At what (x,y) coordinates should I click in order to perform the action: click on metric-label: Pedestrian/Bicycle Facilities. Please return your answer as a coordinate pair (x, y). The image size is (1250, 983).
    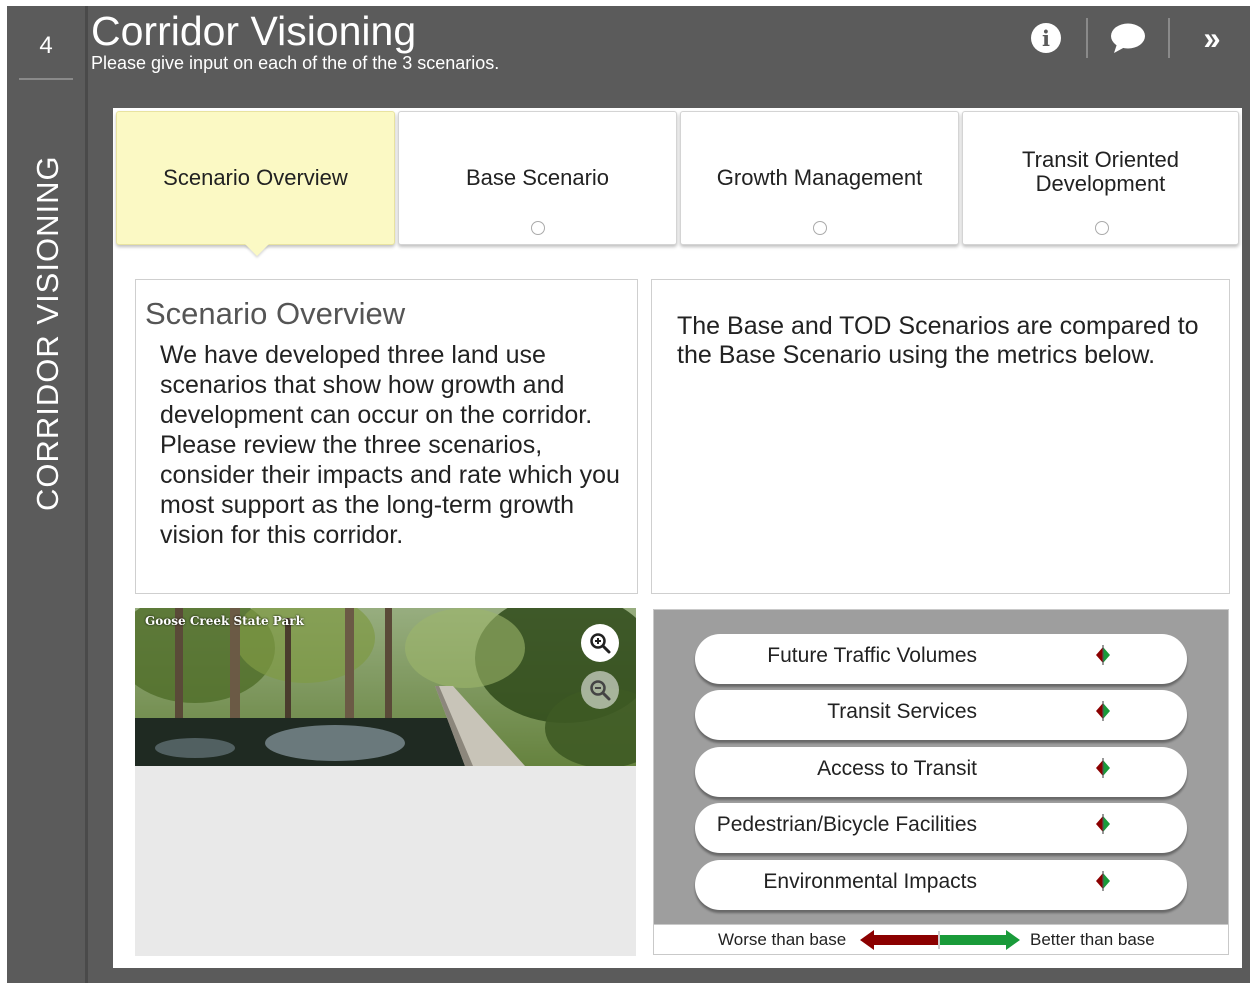
    Looking at the image, I should click on (846, 824).